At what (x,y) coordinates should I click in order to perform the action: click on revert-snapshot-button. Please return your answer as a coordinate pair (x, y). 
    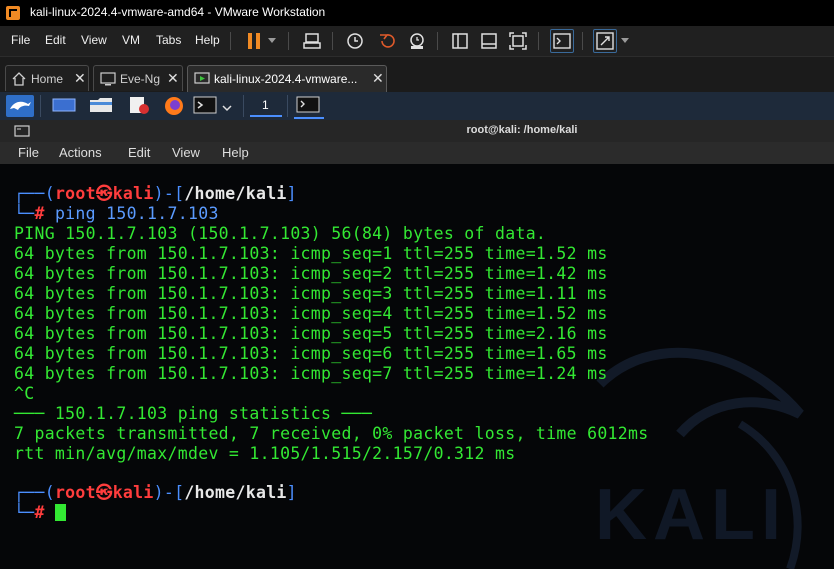
    Looking at the image, I should click on (387, 41).